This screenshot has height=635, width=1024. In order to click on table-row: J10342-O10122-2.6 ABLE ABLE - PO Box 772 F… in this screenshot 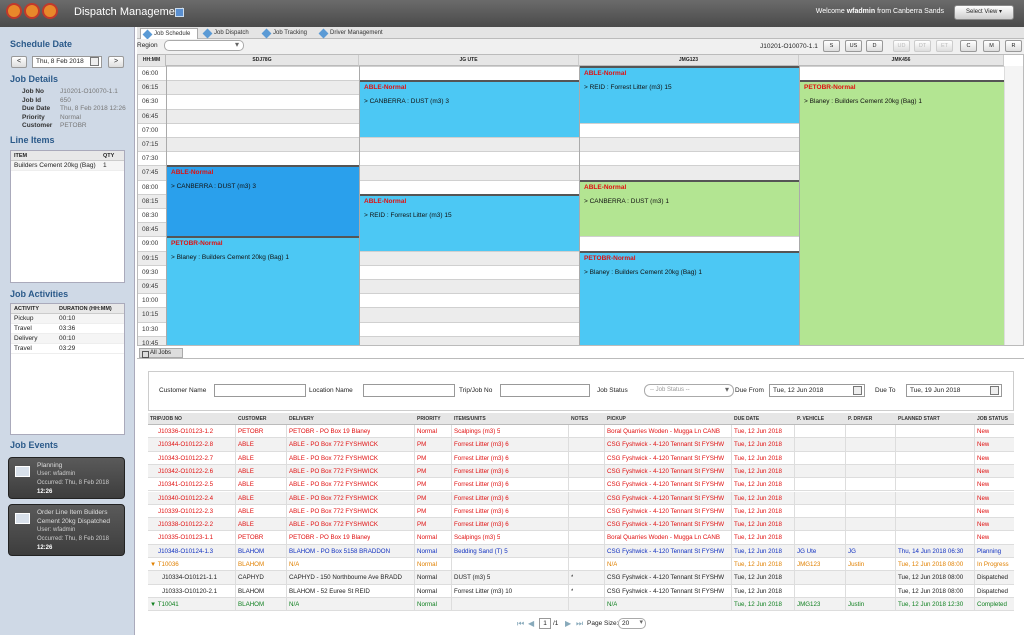, I will do `click(581, 471)`.